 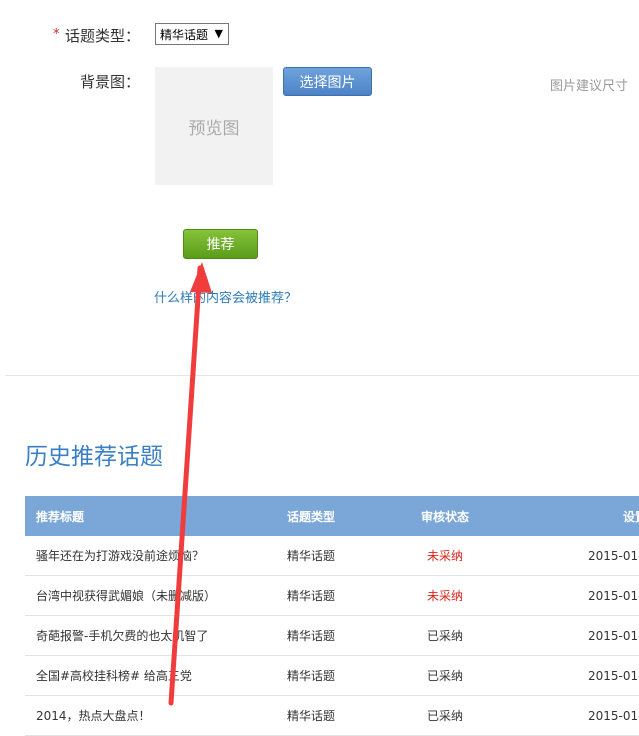 What do you see at coordinates (444, 516) in the screenshot?
I see `column-header-status: 审核状态` at bounding box center [444, 516].